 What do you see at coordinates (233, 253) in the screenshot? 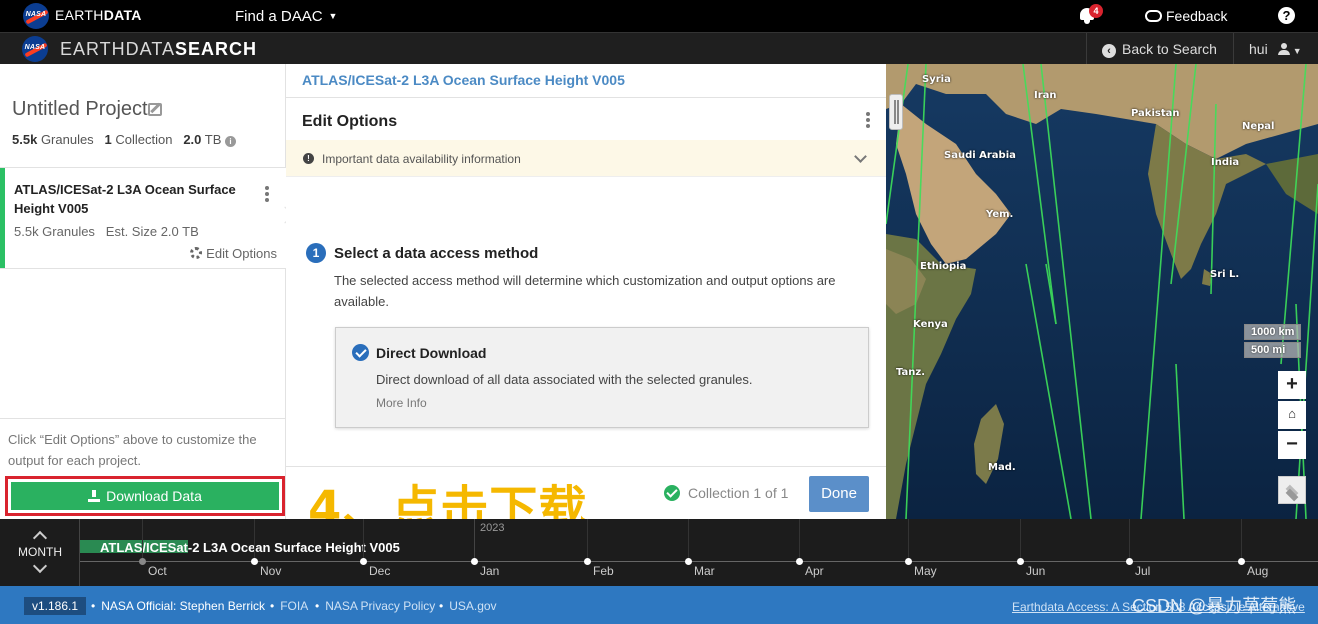
I see `edit-options-link: Edit Options` at bounding box center [233, 253].